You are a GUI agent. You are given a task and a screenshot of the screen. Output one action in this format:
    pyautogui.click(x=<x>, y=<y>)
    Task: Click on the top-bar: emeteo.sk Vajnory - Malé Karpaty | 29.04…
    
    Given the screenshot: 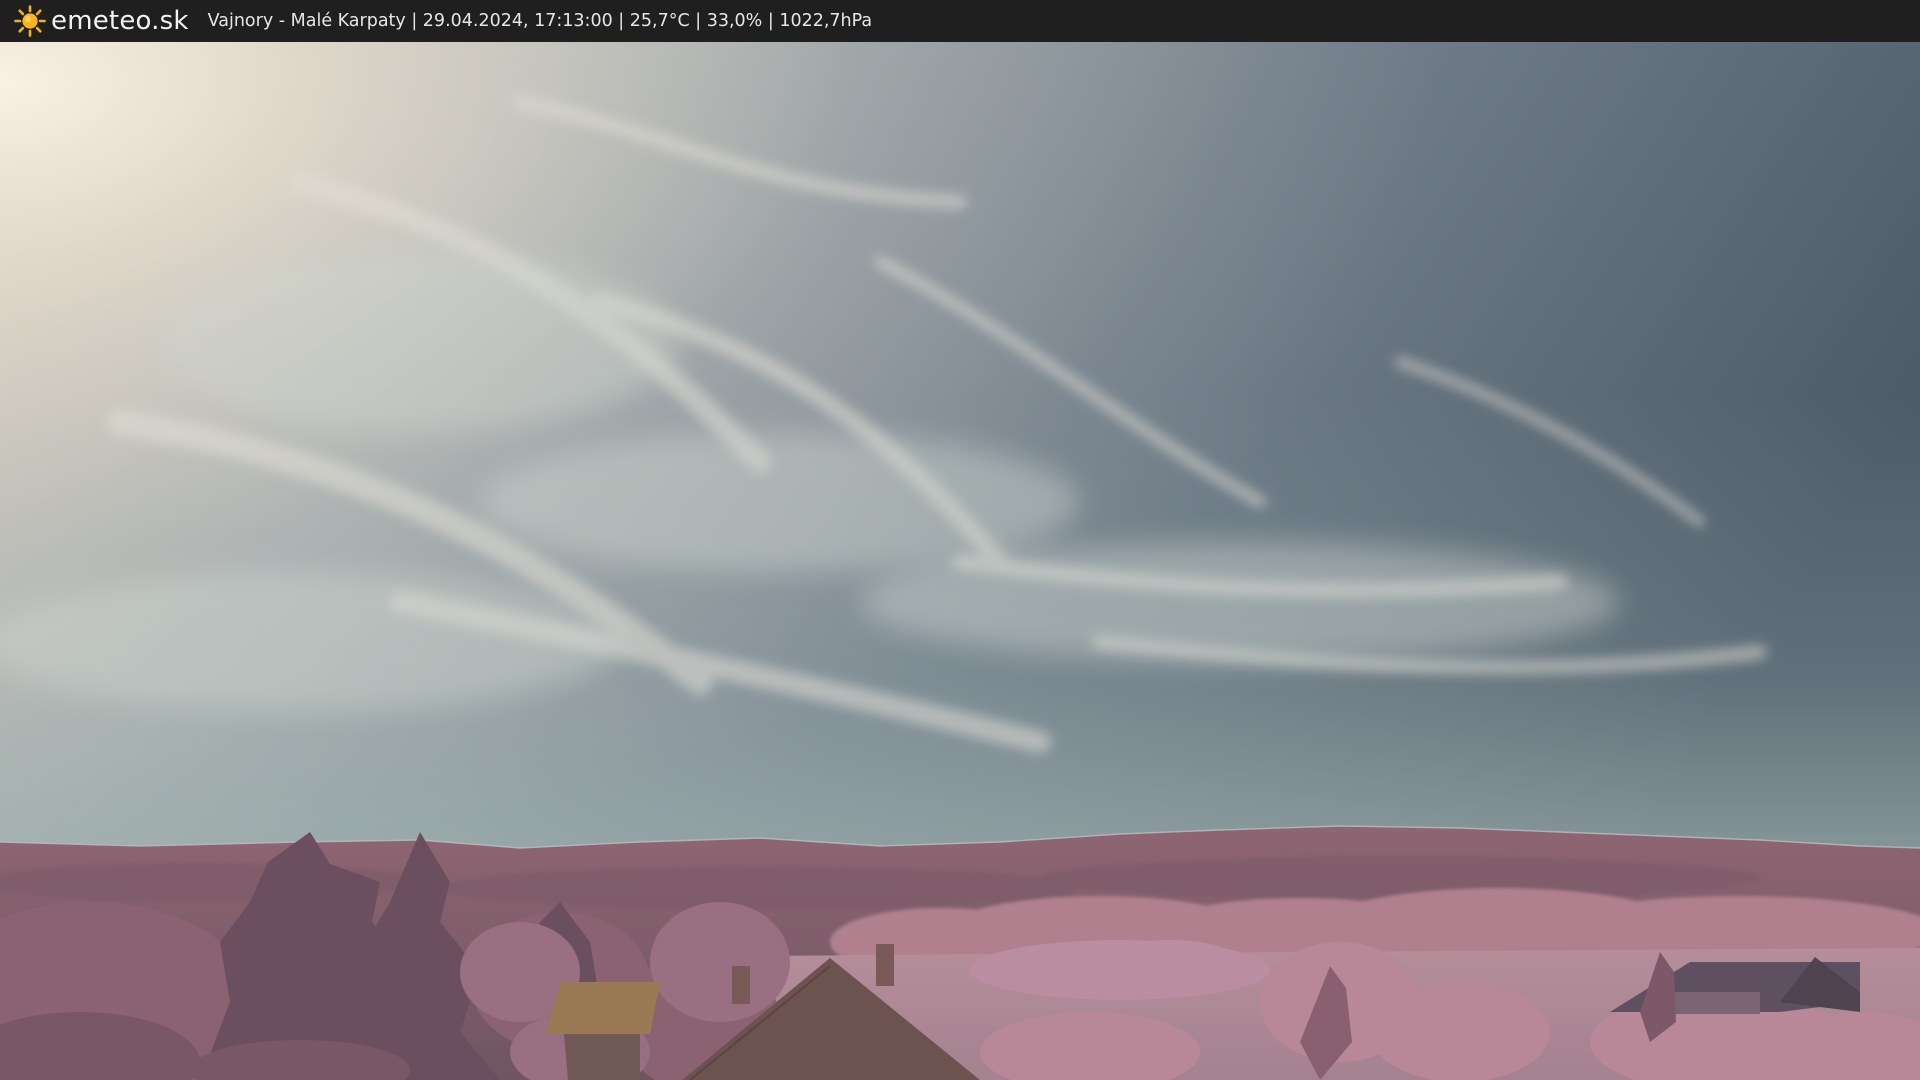 What is the action you would take?
    pyautogui.click(x=960, y=21)
    